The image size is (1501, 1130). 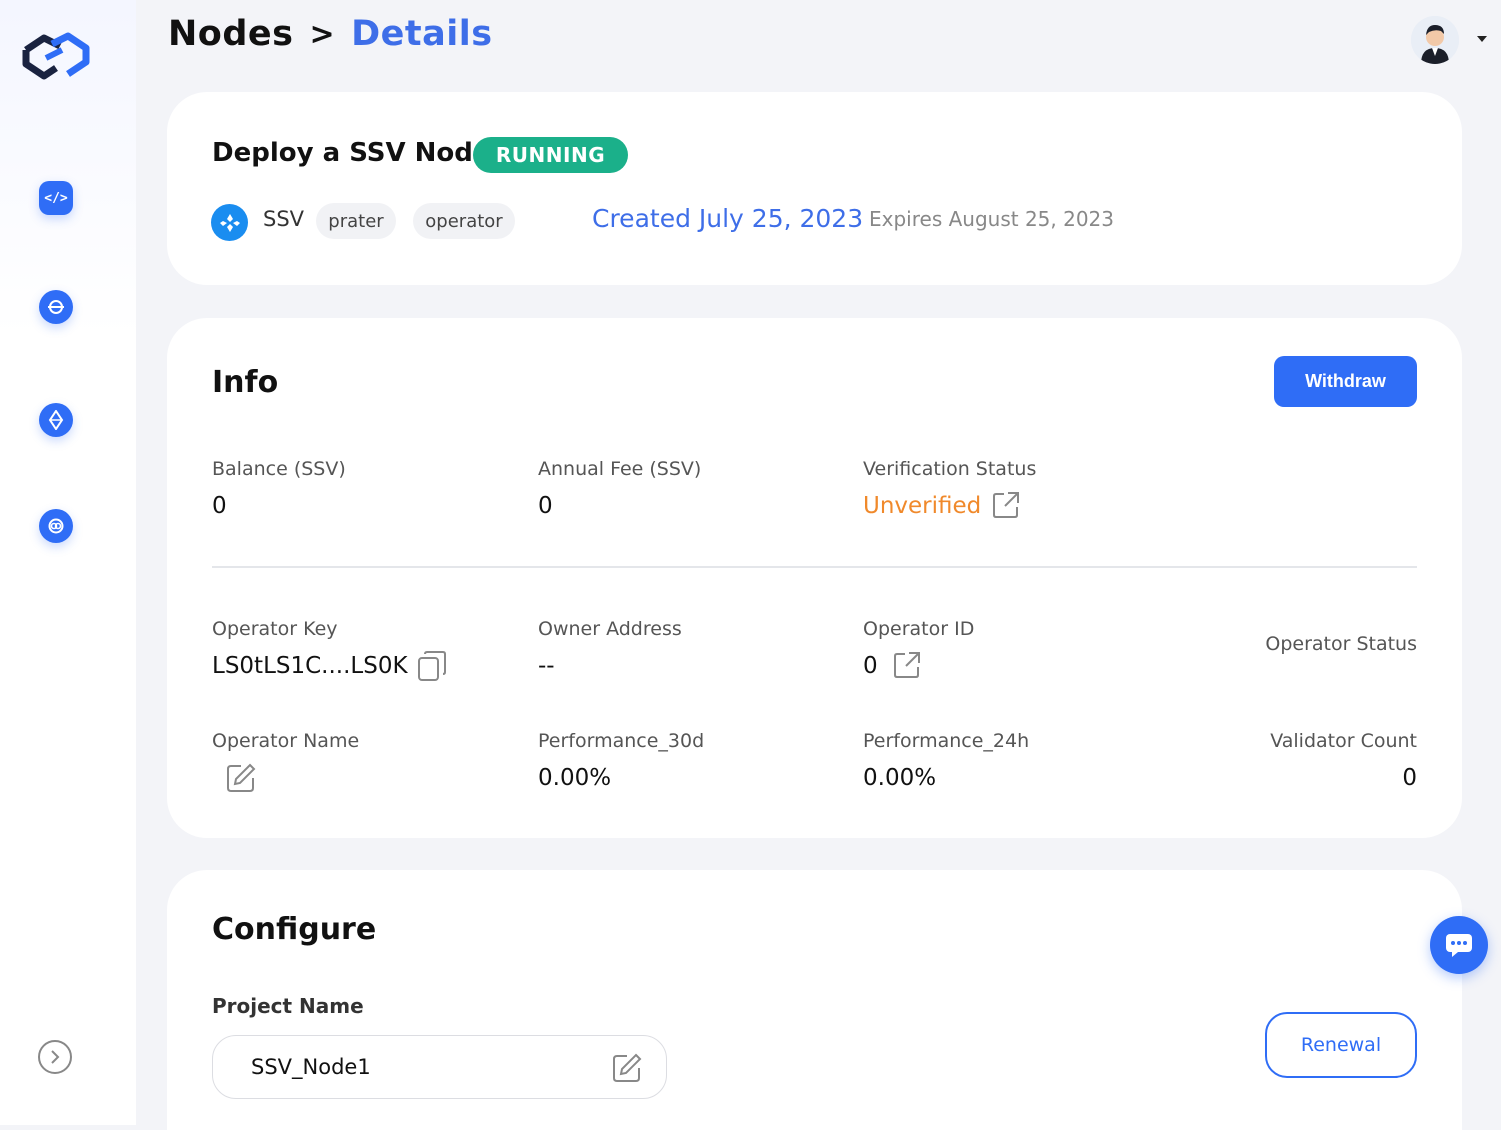 I want to click on balance-value: 0, so click(x=219, y=506).